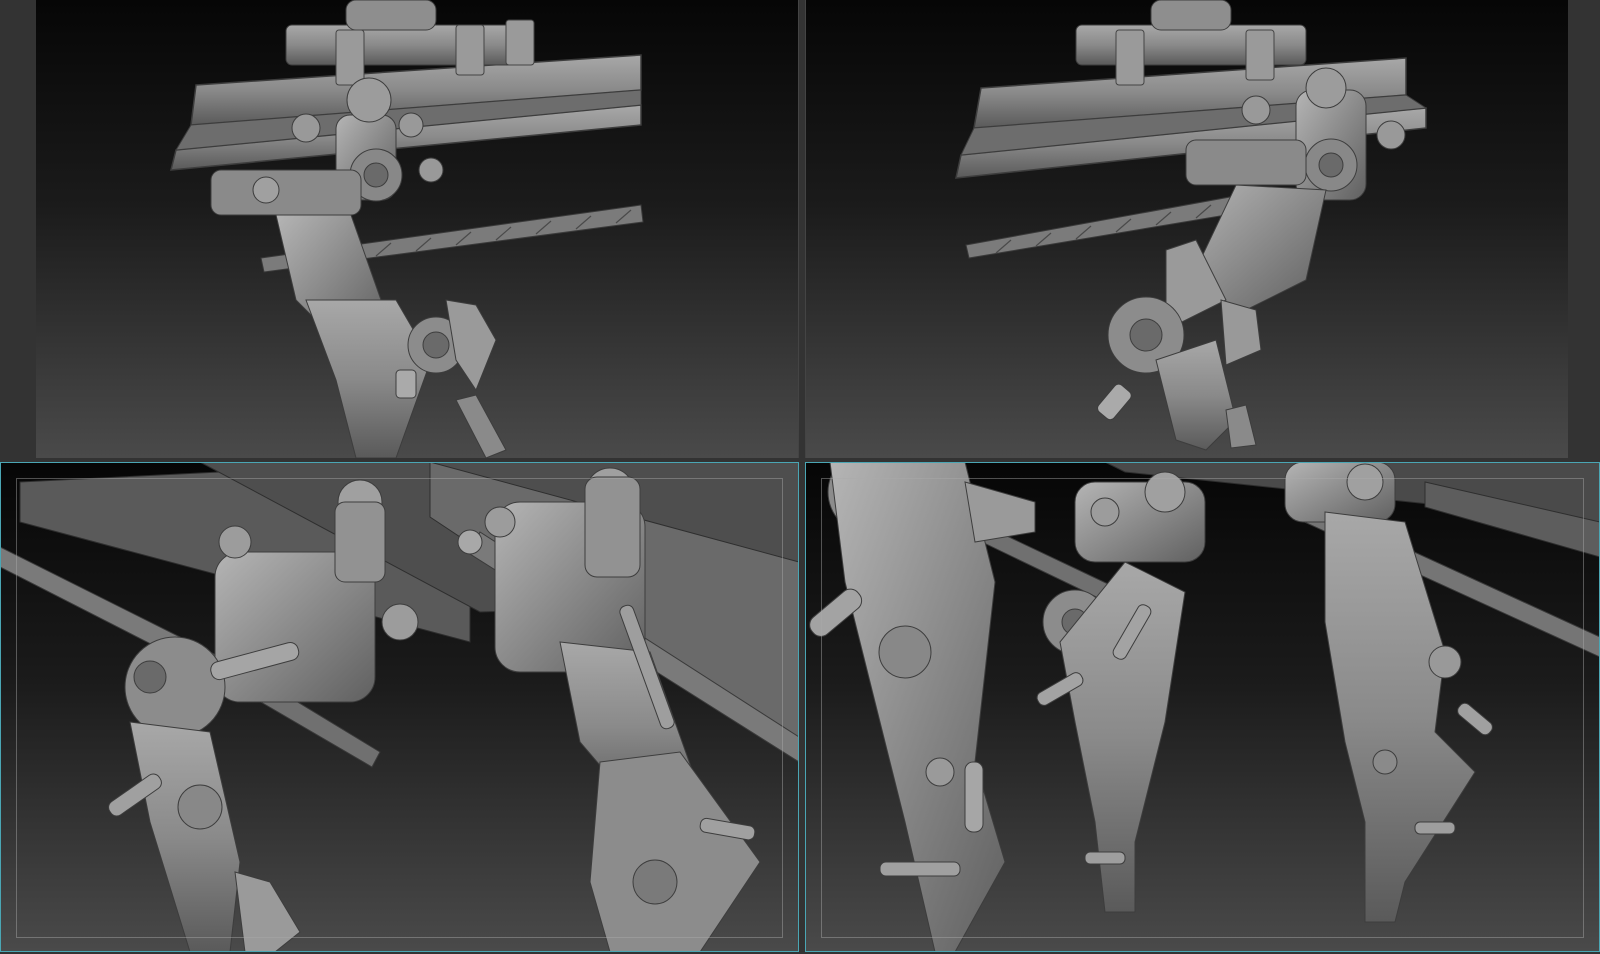  Describe the element at coordinates (1191, 225) in the screenshot. I see `render-rail-clamp-back` at that location.